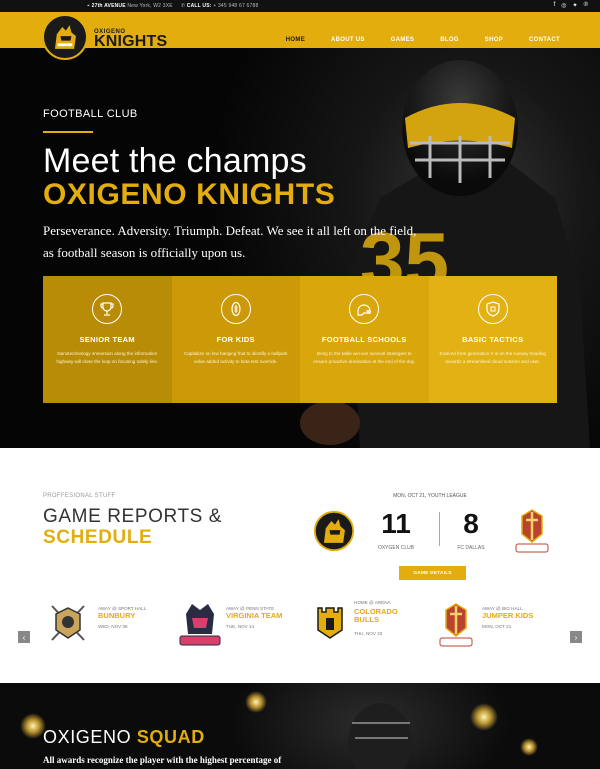 This screenshot has height=769, width=600. Describe the element at coordinates (98, 537) in the screenshot. I see `schedule-title-highlight: SCHEDULE` at that location.